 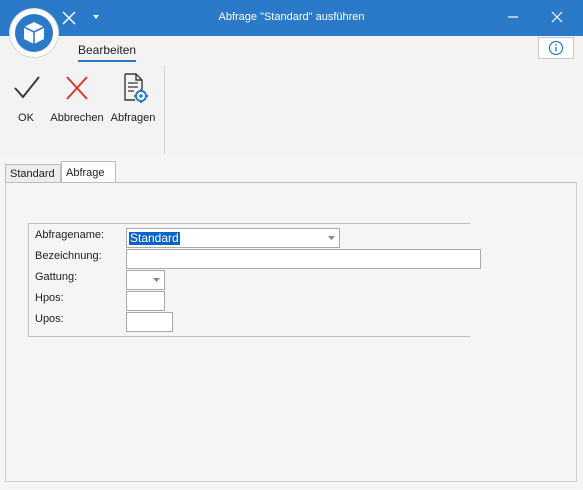 I want to click on query-button: Abfragen, so click(x=133, y=98).